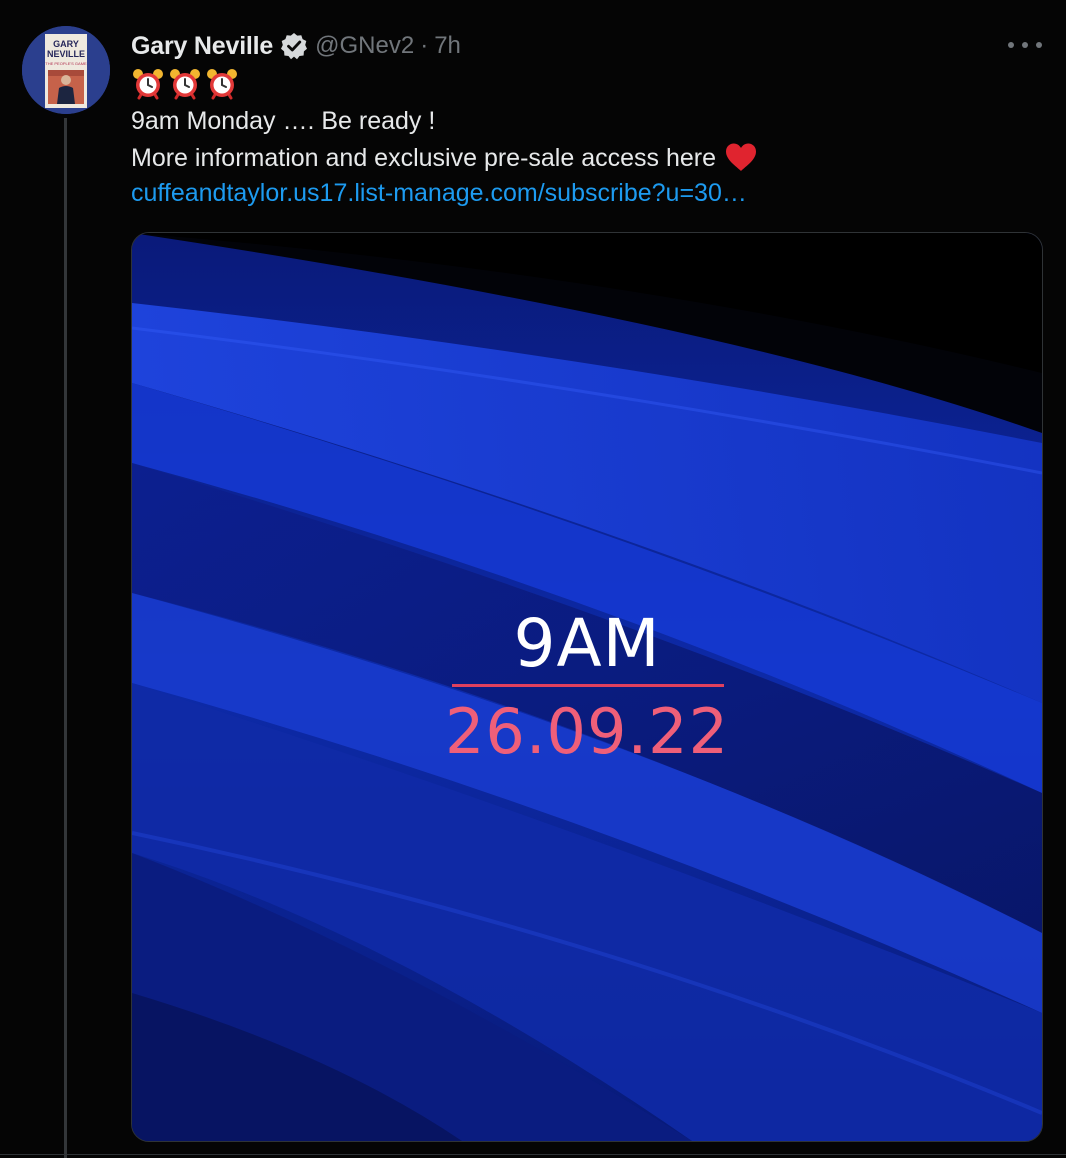 The height and width of the screenshot is (1158, 1066). I want to click on avatar-book-title-2: NEVILLE, so click(66, 54).